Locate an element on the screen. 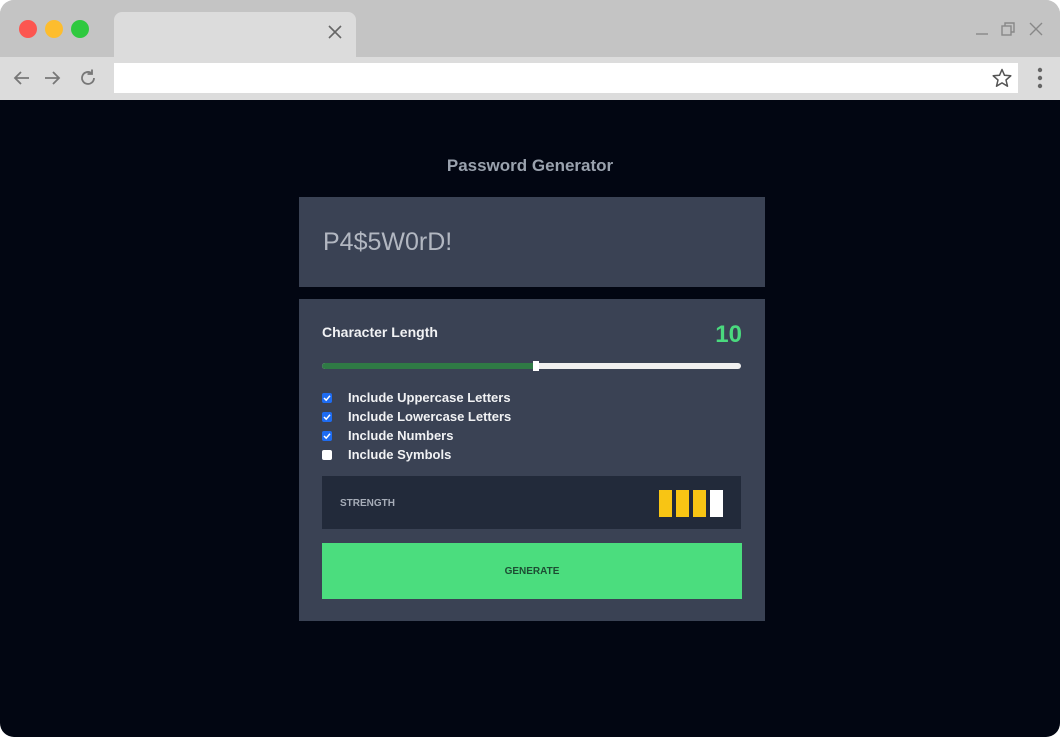 The height and width of the screenshot is (737, 1060). strength-meter: STRENGTH is located at coordinates (531, 502).